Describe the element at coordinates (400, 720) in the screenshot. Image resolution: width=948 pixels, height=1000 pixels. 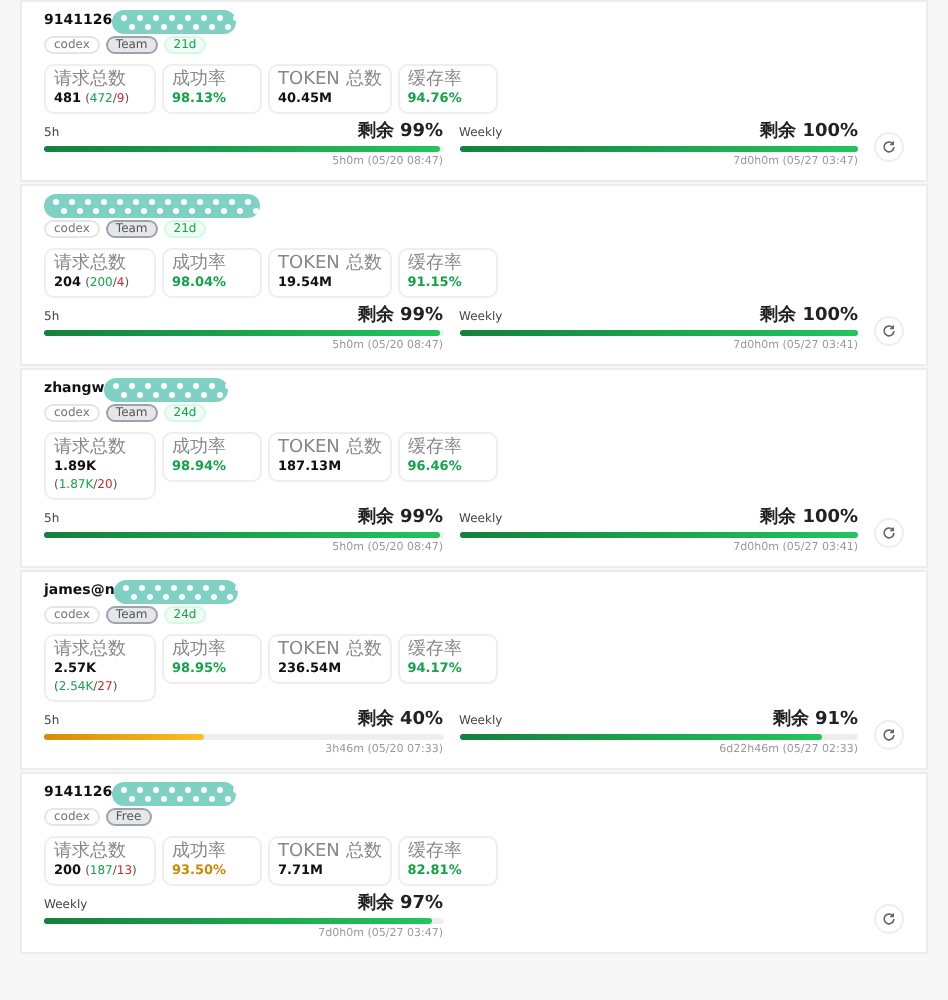
I see `quota-remaining: 剩余 40%` at that location.